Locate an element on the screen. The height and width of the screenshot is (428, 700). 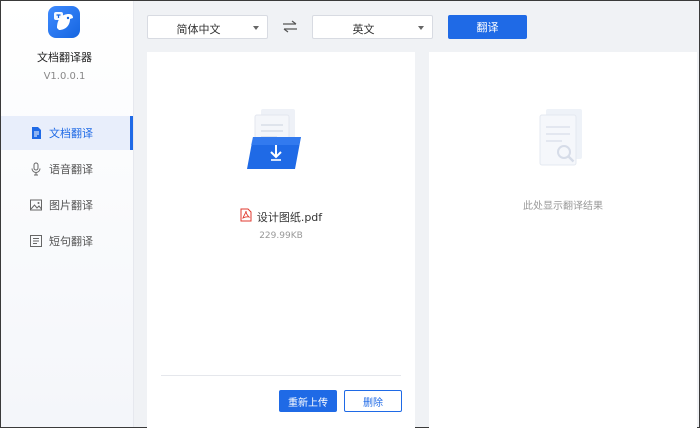
app-version: V1.0.0.1 is located at coordinates (64, 76).